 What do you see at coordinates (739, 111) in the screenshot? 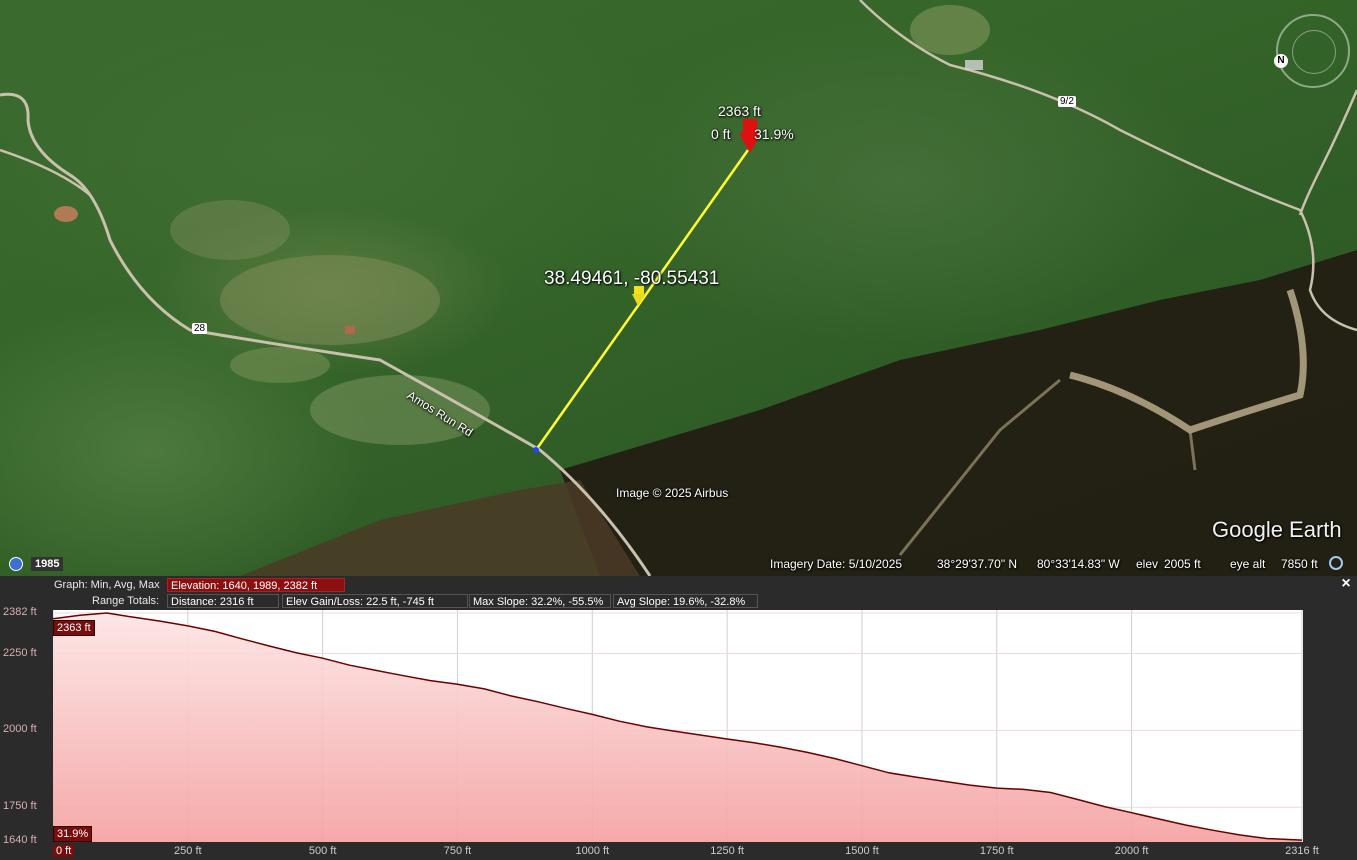
I see `marker-elevation-label: 2363 ft` at bounding box center [739, 111].